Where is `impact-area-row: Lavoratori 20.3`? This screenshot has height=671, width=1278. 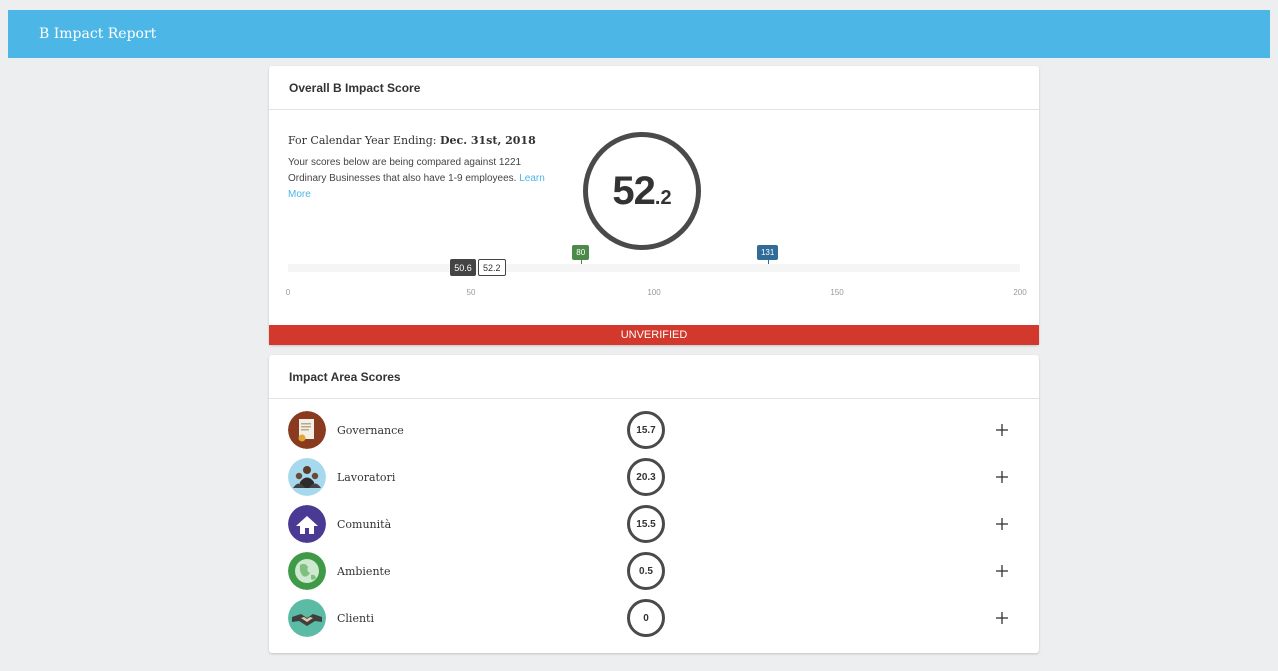
impact-area-row: Lavoratori 20.3 is located at coordinates (654, 477).